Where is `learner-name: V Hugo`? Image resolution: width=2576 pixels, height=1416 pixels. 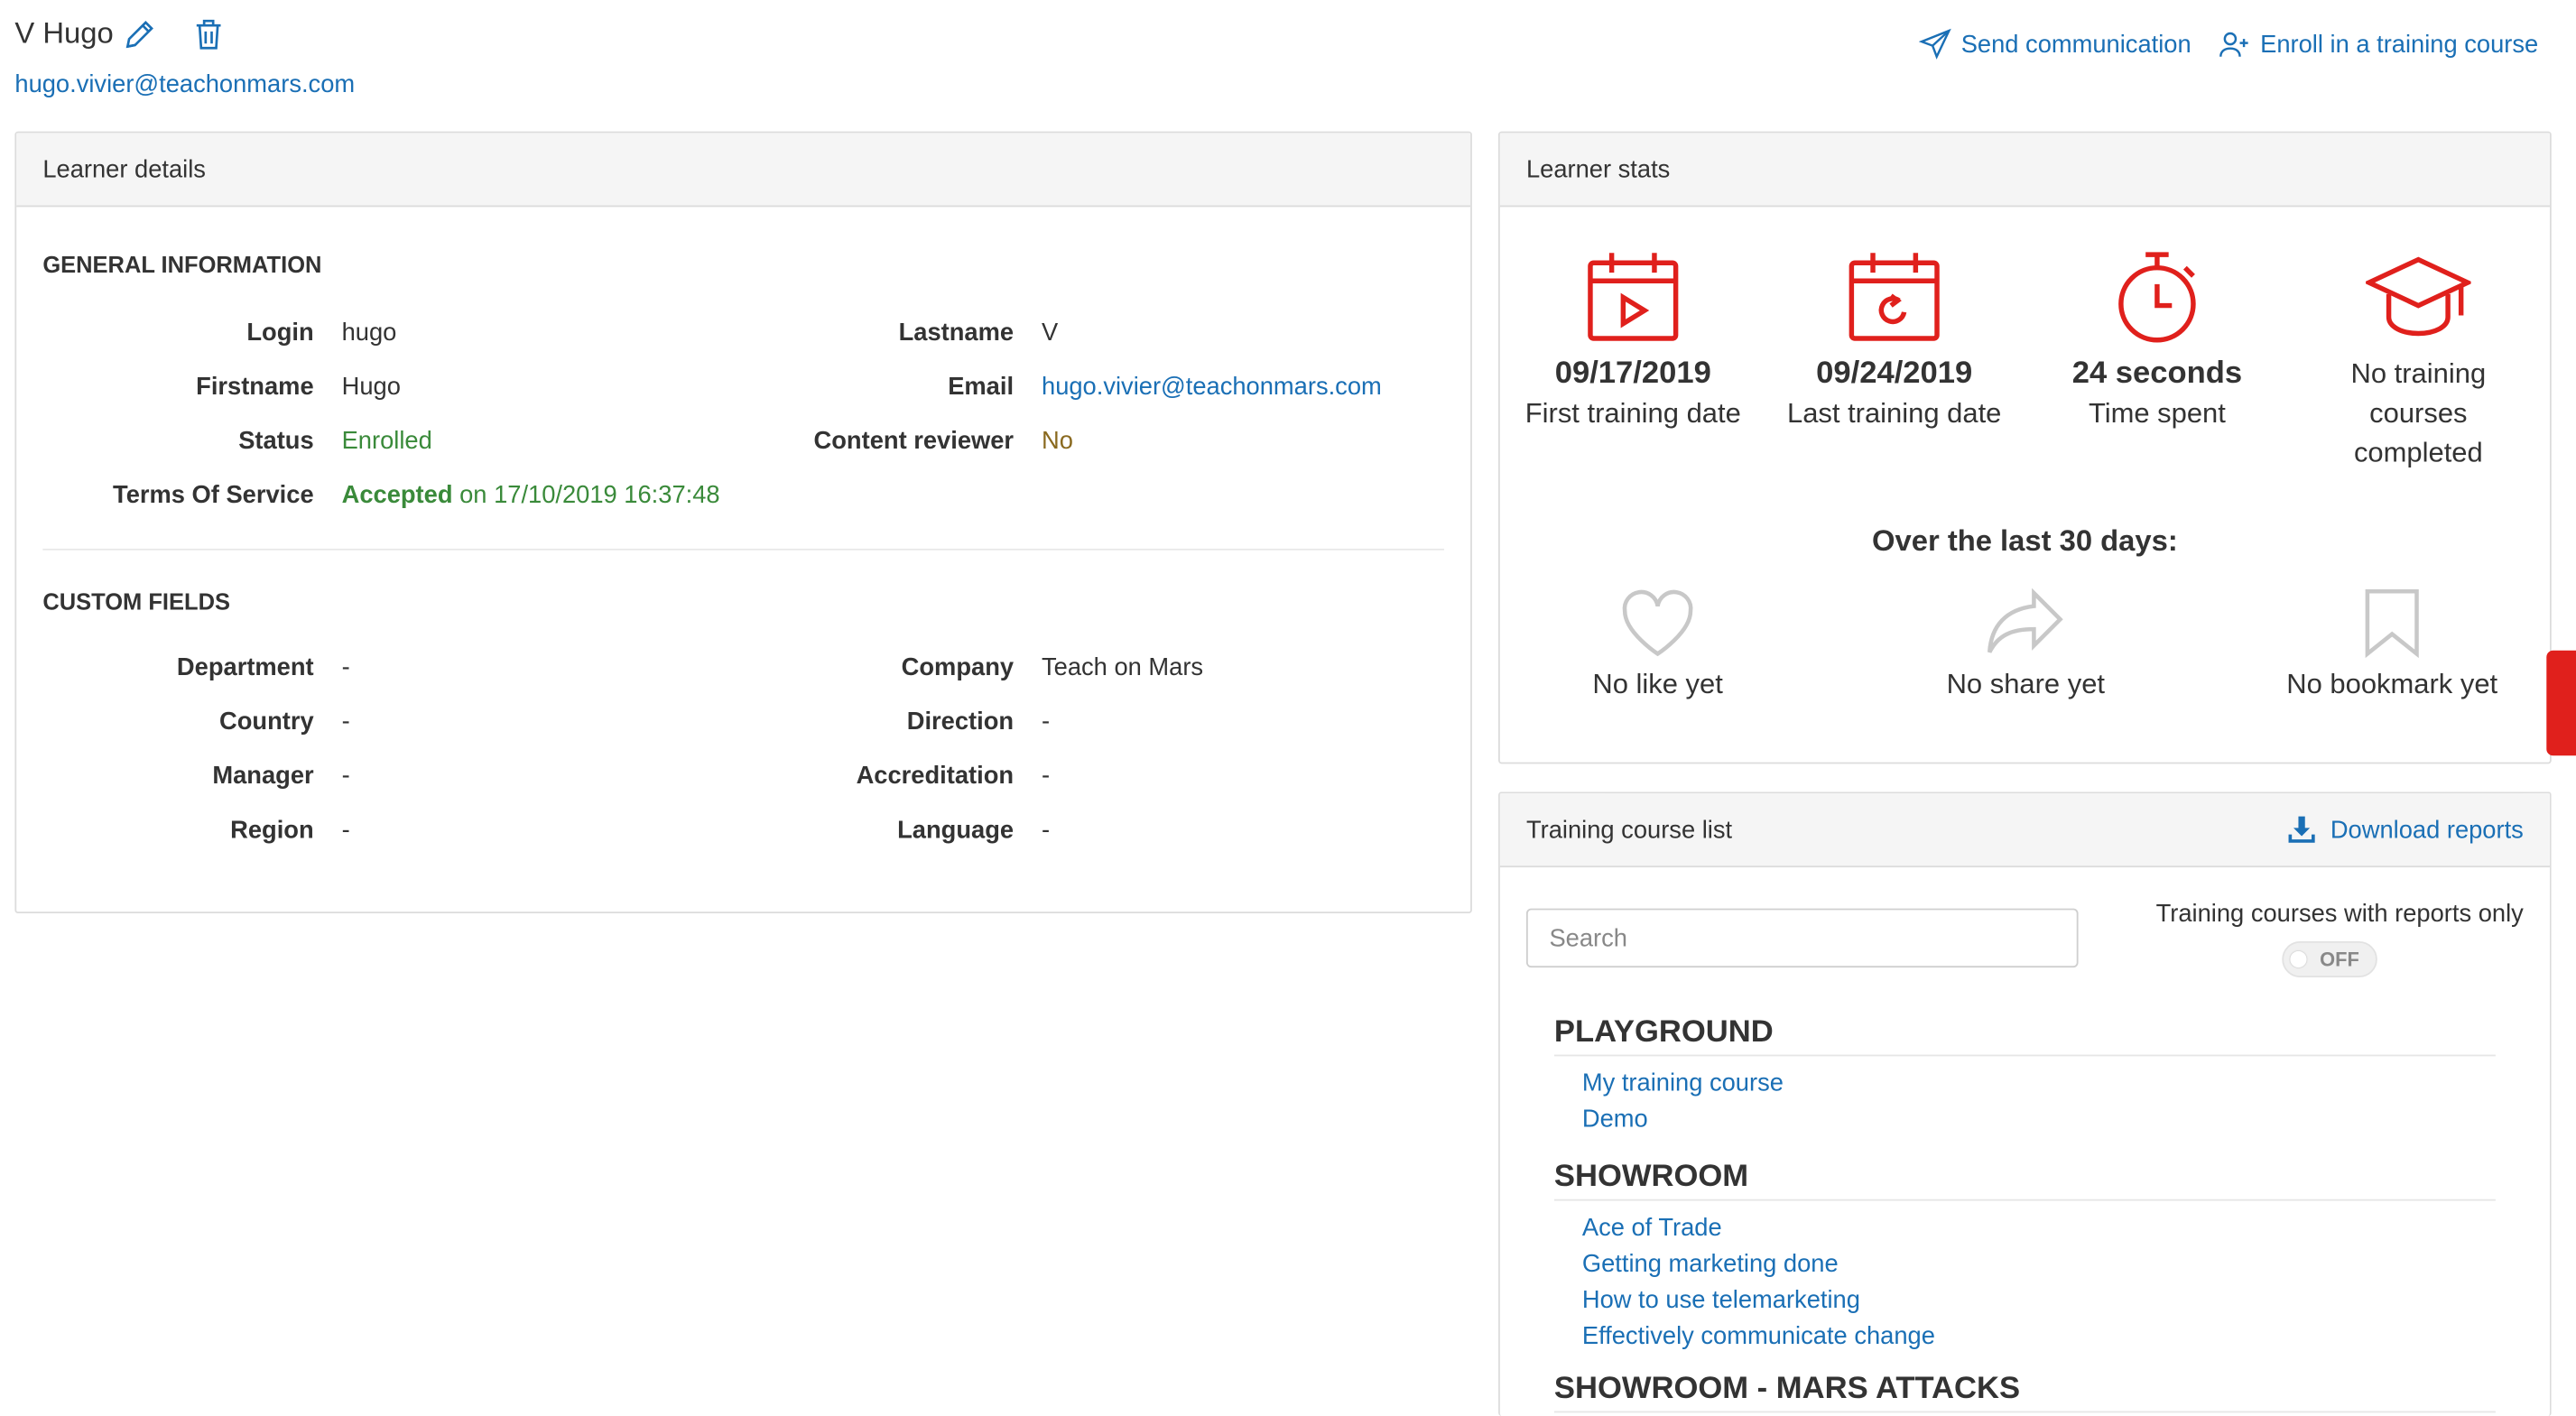 learner-name: V Hugo is located at coordinates (64, 33).